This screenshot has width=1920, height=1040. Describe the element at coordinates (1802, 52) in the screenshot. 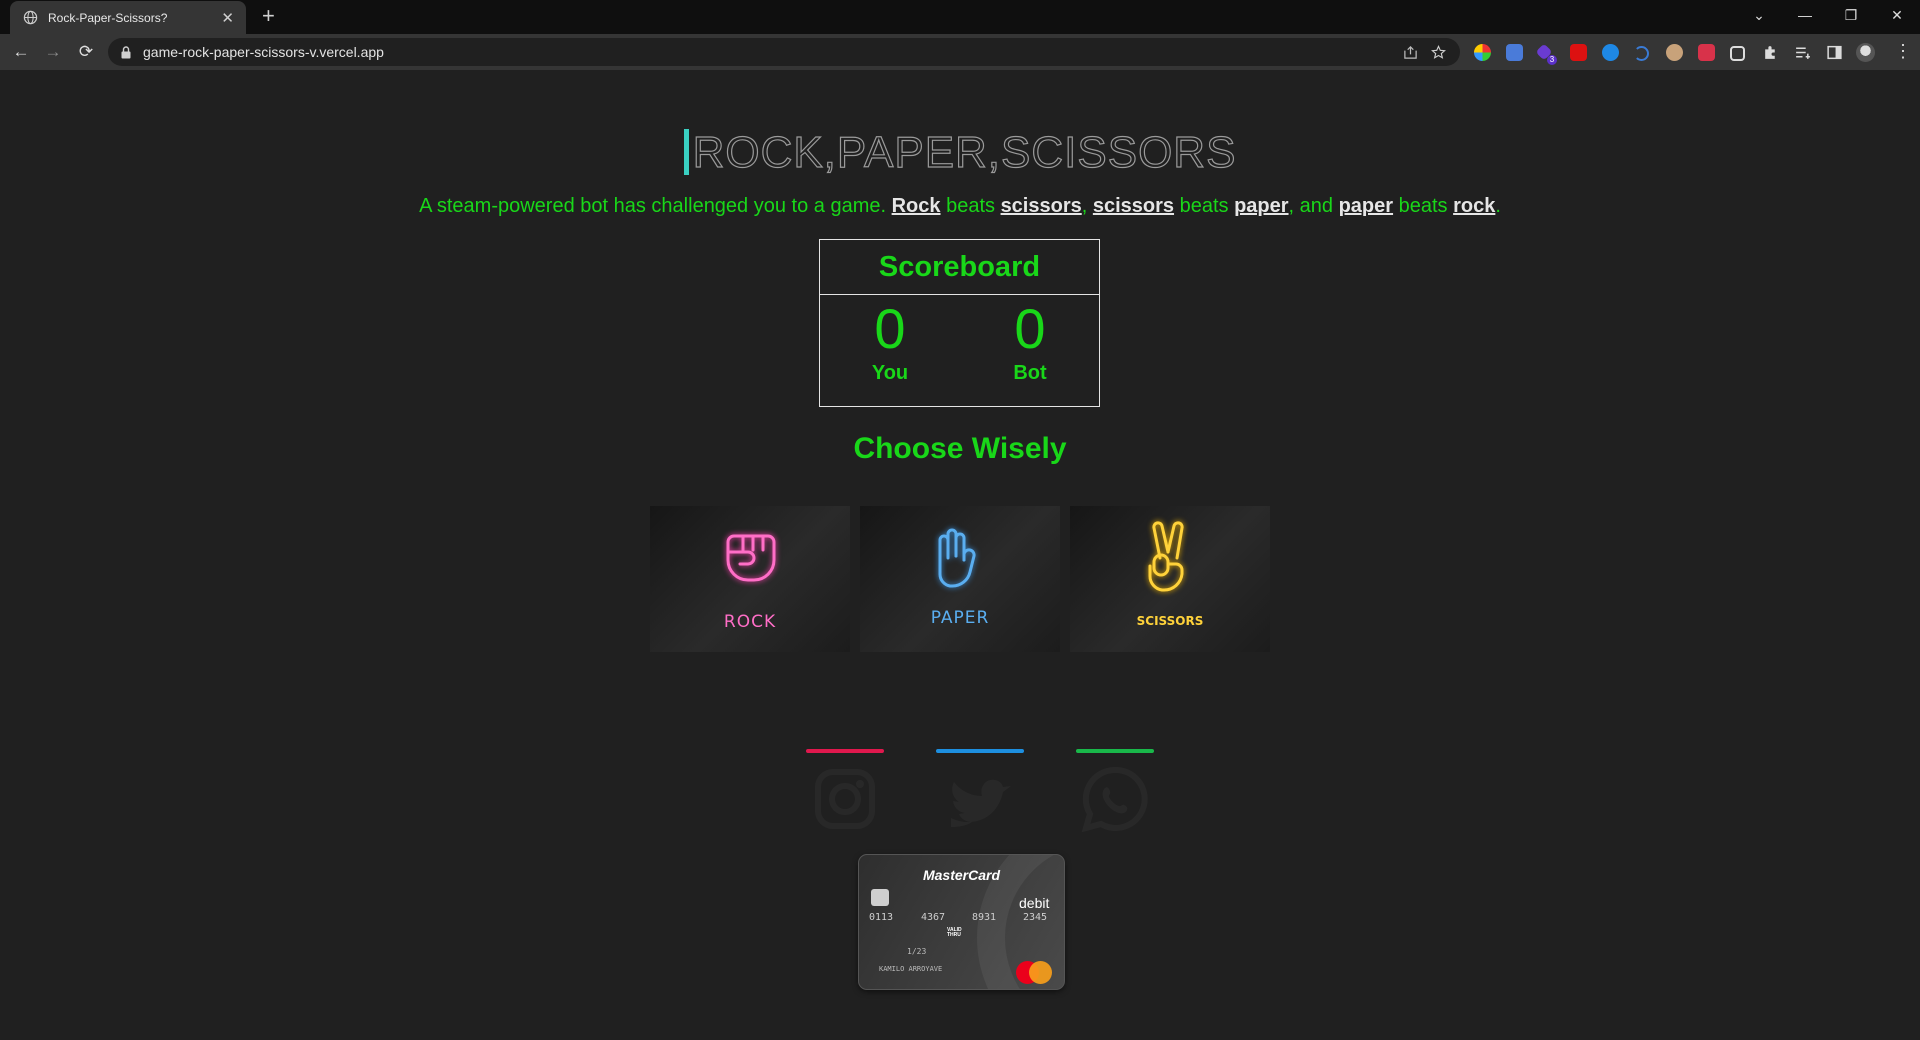

I see `reading-list-icon` at that location.